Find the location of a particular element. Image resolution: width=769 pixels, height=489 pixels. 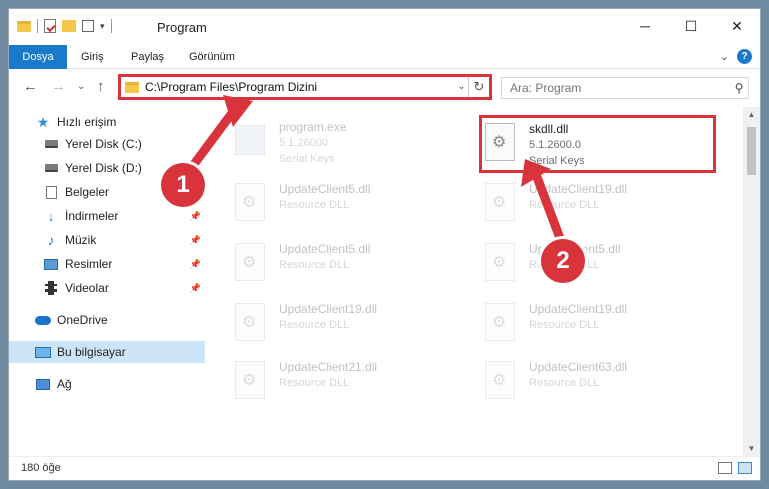

annotation-badge-1: 1 is located at coordinates (183, 185).